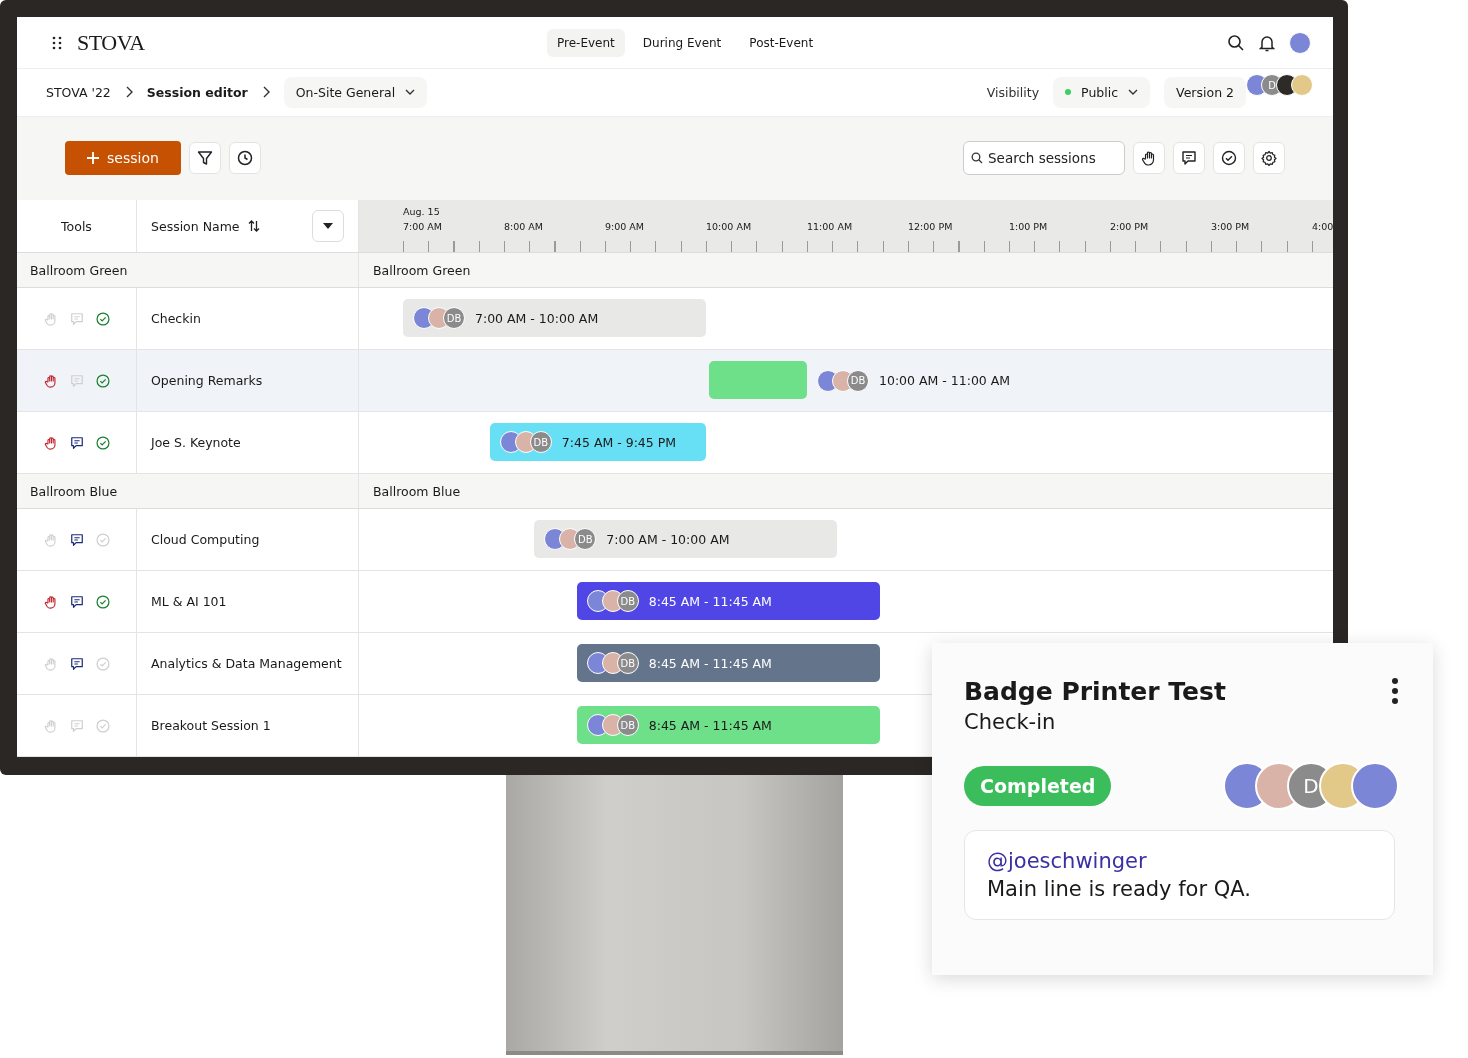  What do you see at coordinates (682, 42) in the screenshot?
I see `nav-tab: During Event` at bounding box center [682, 42].